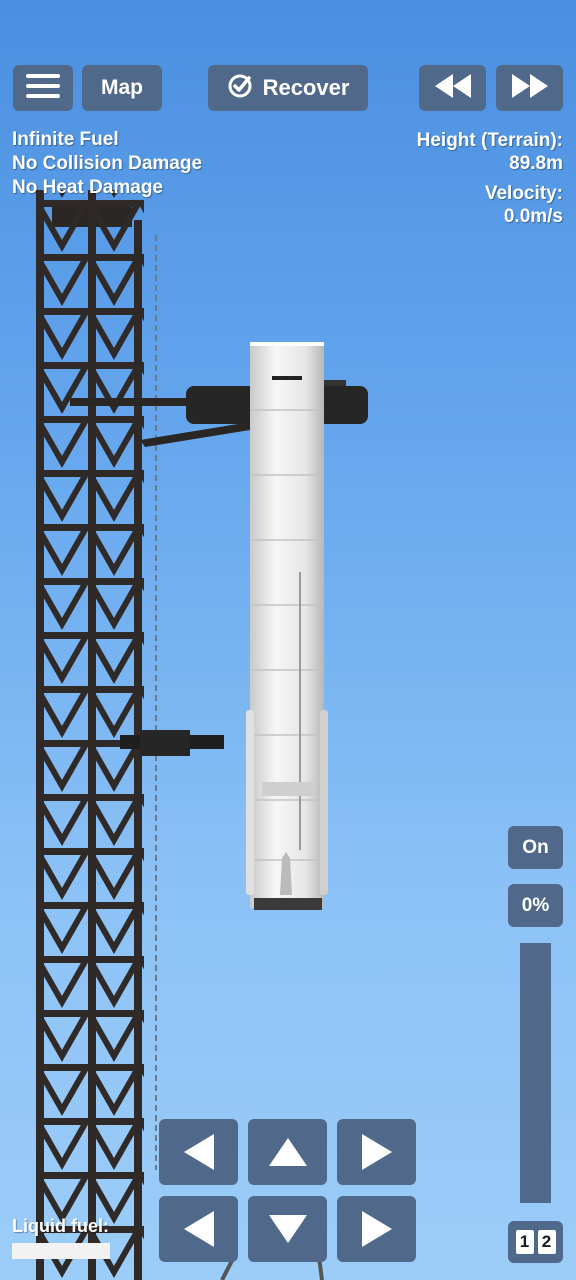  I want to click on throttle-label: 0%, so click(535, 905).